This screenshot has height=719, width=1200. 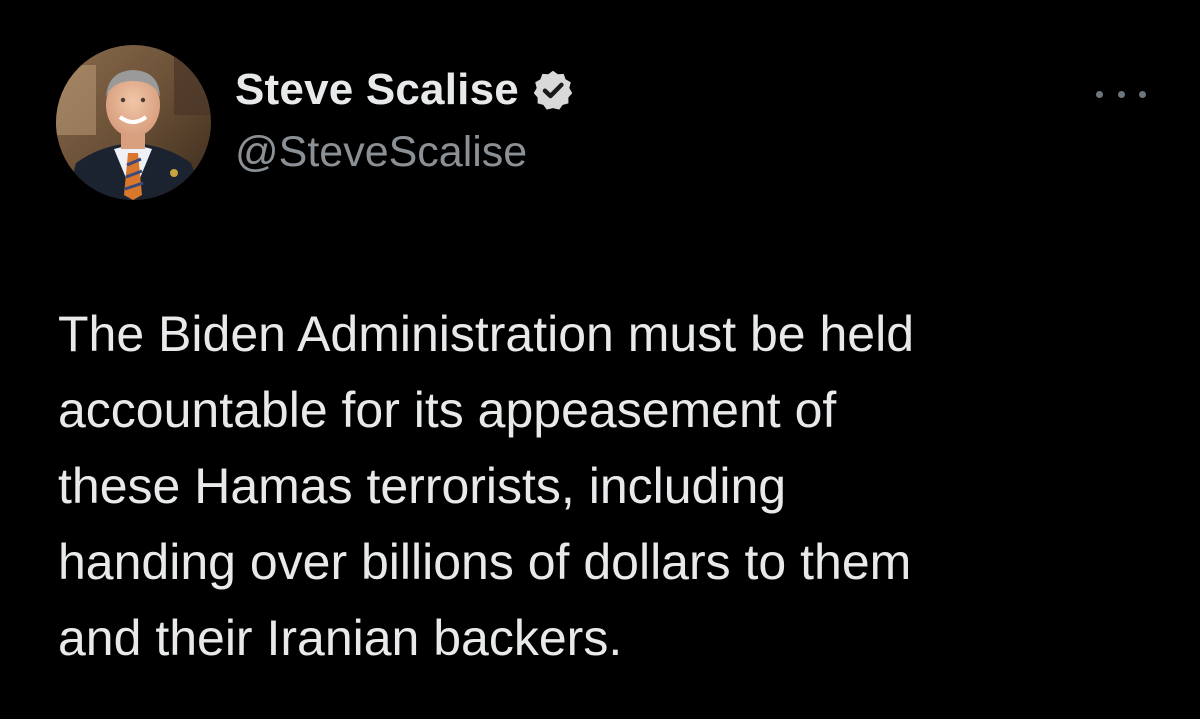 What do you see at coordinates (340, 638) in the screenshot?
I see `tweet-text-line: and their Iranian backers.` at bounding box center [340, 638].